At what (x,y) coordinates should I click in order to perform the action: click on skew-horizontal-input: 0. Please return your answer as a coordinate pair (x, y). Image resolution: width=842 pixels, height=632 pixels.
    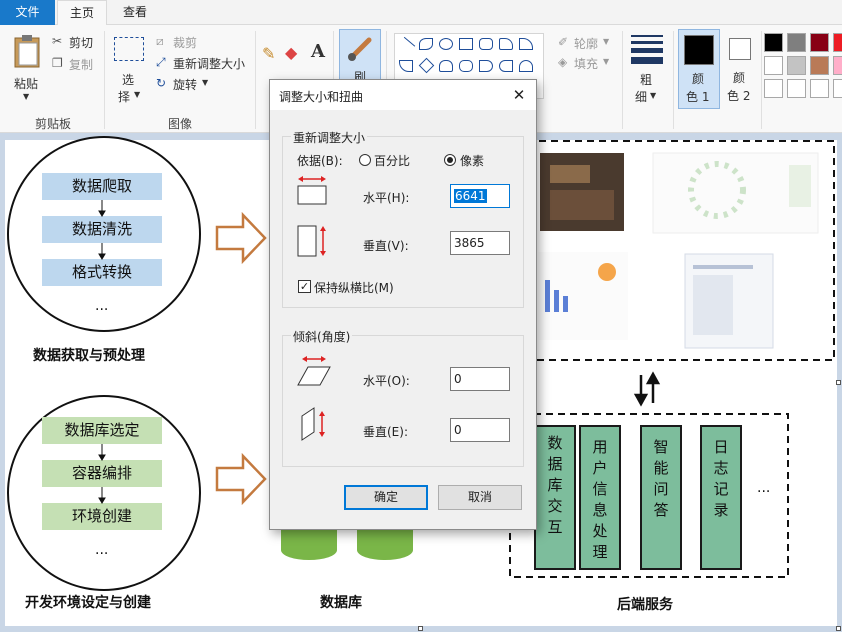
    Looking at the image, I should click on (480, 379).